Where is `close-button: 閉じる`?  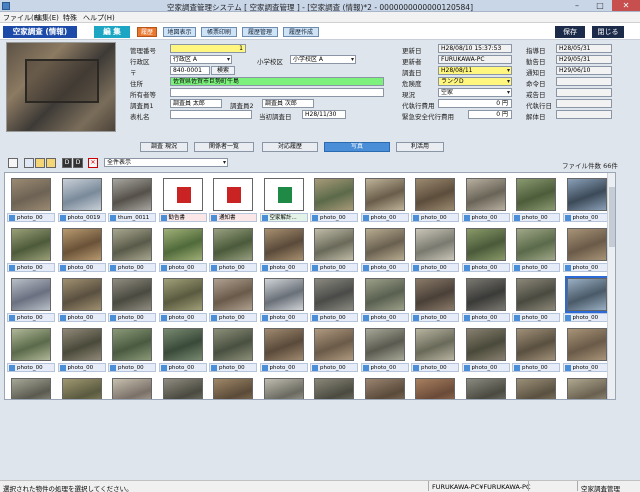 close-button: 閉じる is located at coordinates (608, 32).